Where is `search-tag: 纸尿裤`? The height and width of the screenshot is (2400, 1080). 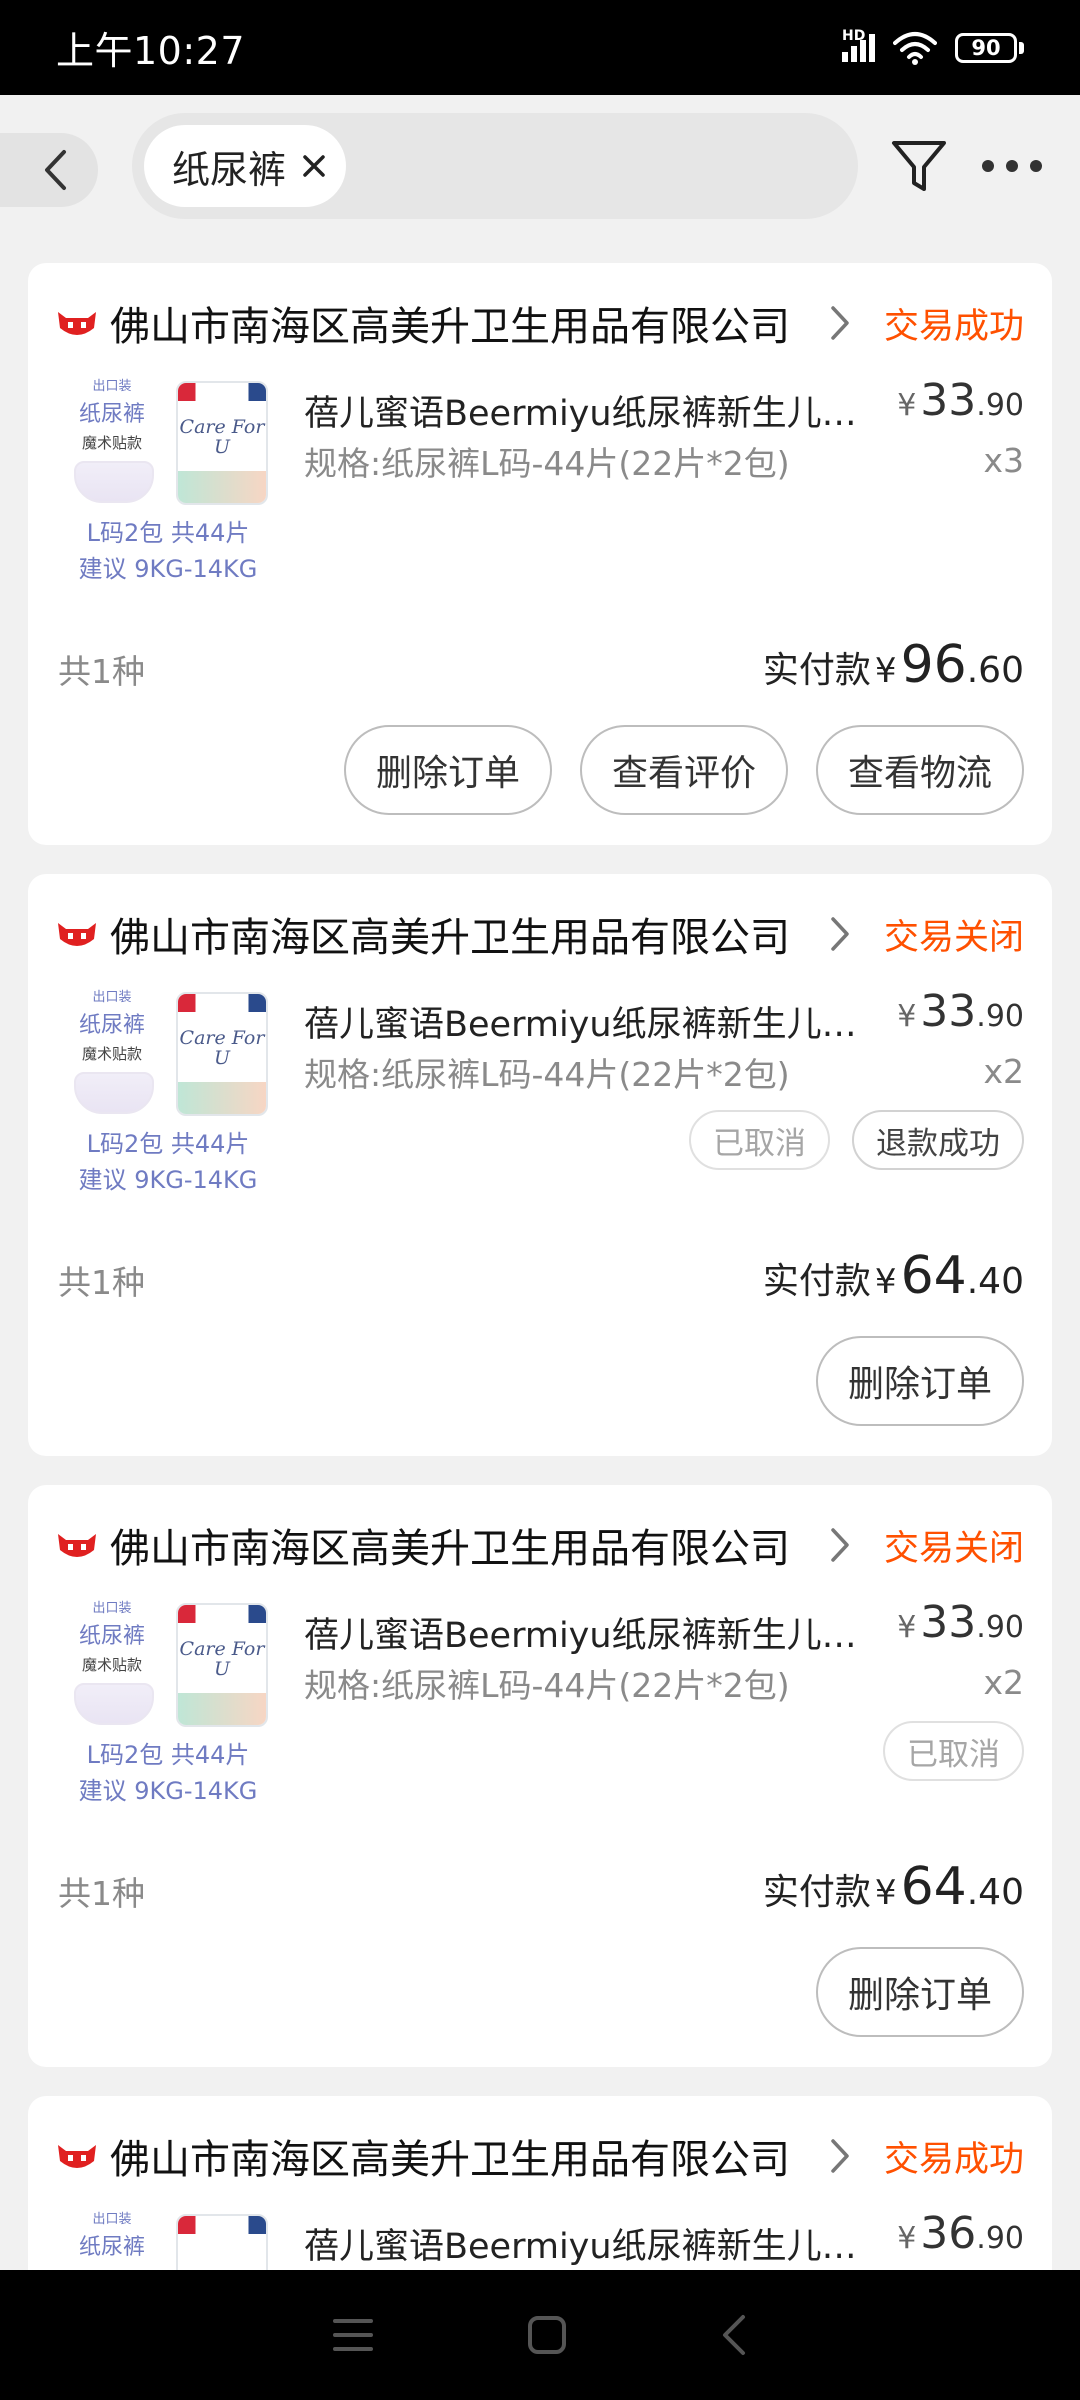
search-tag: 纸尿裤 is located at coordinates (245, 166).